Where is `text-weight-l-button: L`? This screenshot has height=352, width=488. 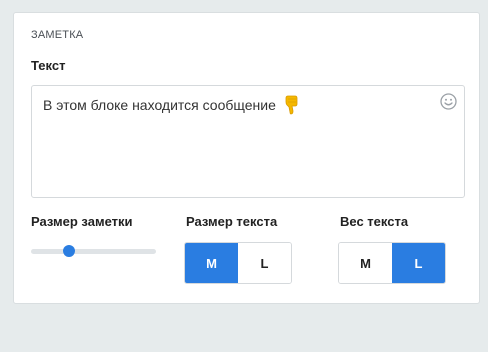
text-weight-l-button: L is located at coordinates (418, 263).